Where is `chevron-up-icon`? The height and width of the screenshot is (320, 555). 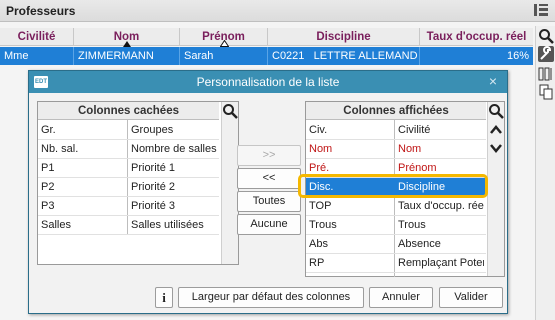 chevron-up-icon is located at coordinates (496, 130).